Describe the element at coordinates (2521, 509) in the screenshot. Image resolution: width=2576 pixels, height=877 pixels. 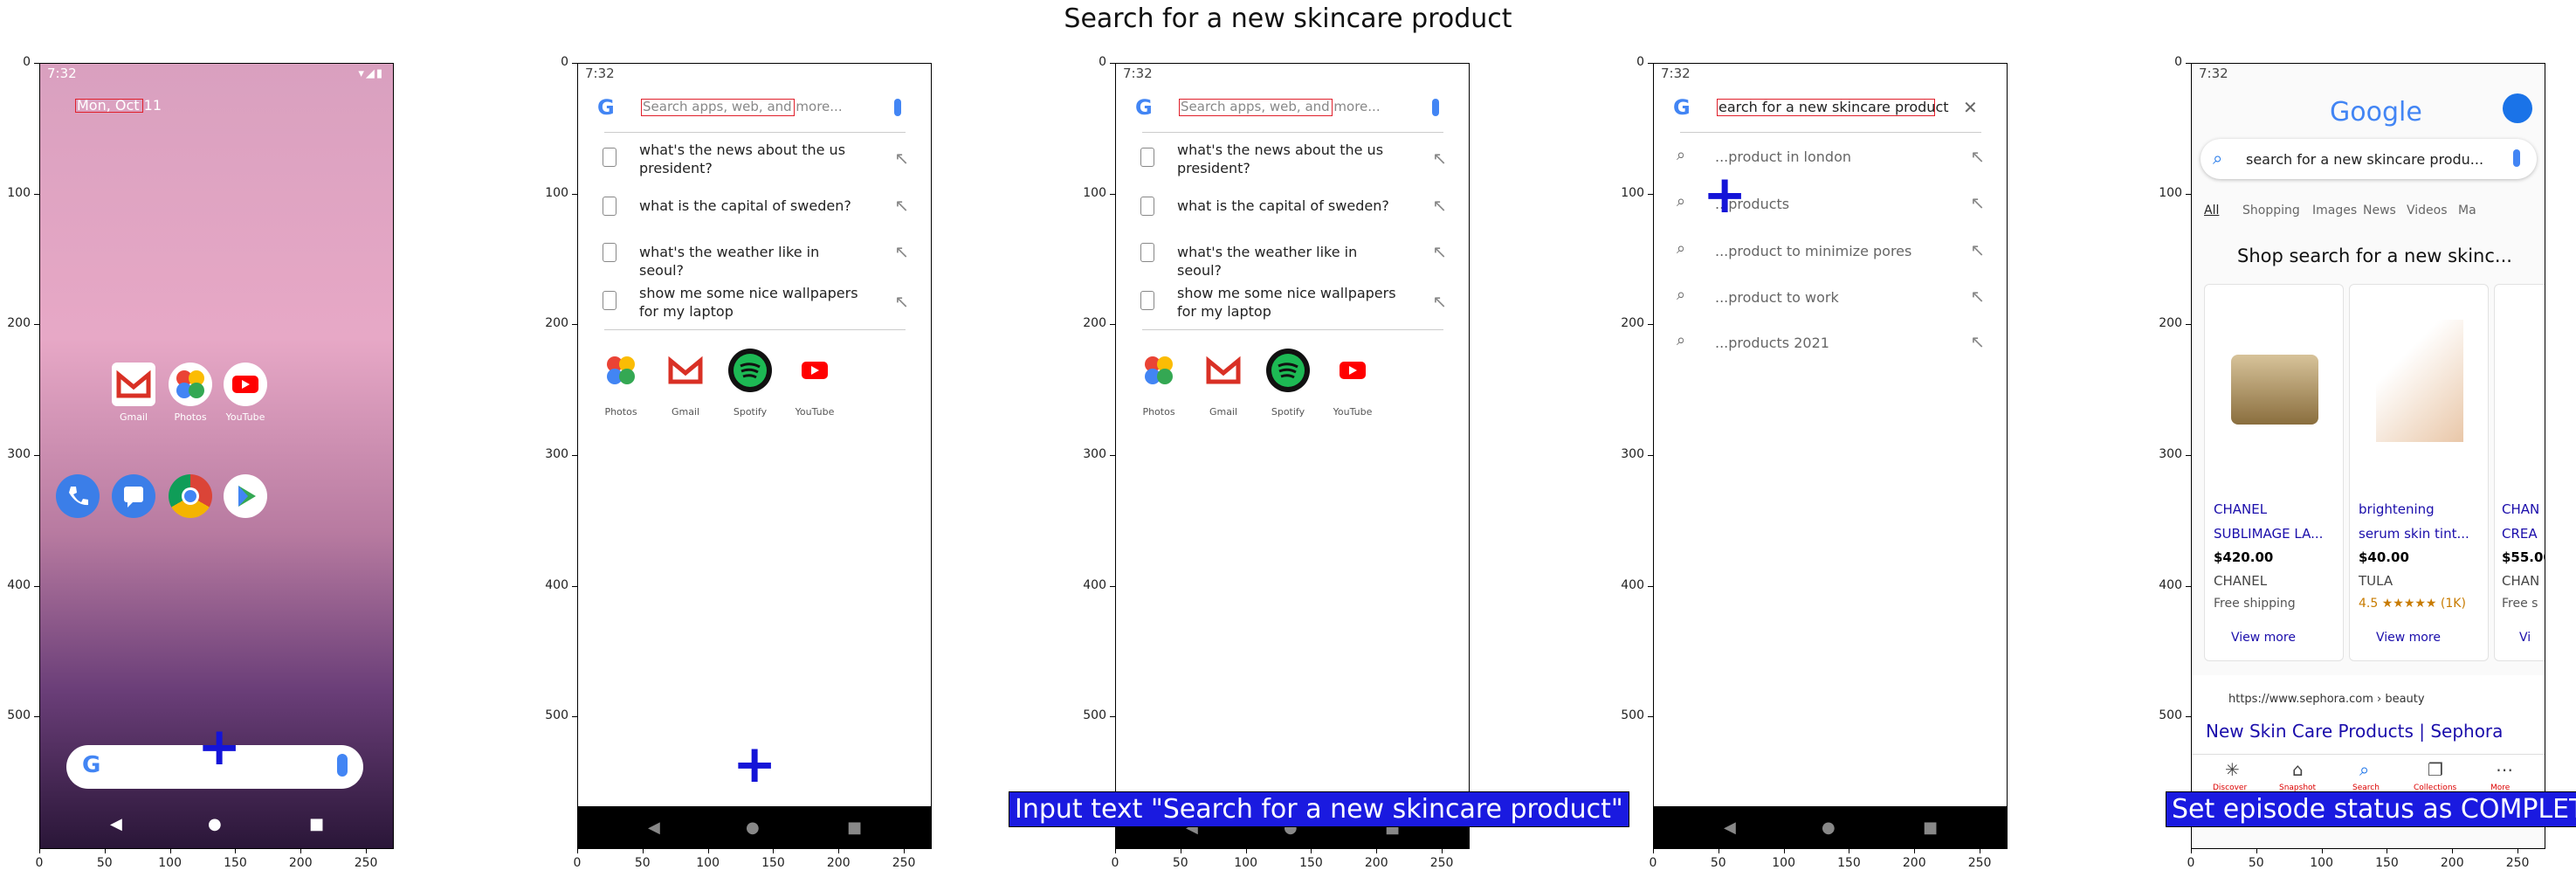
I see `product-name: CHAN` at that location.